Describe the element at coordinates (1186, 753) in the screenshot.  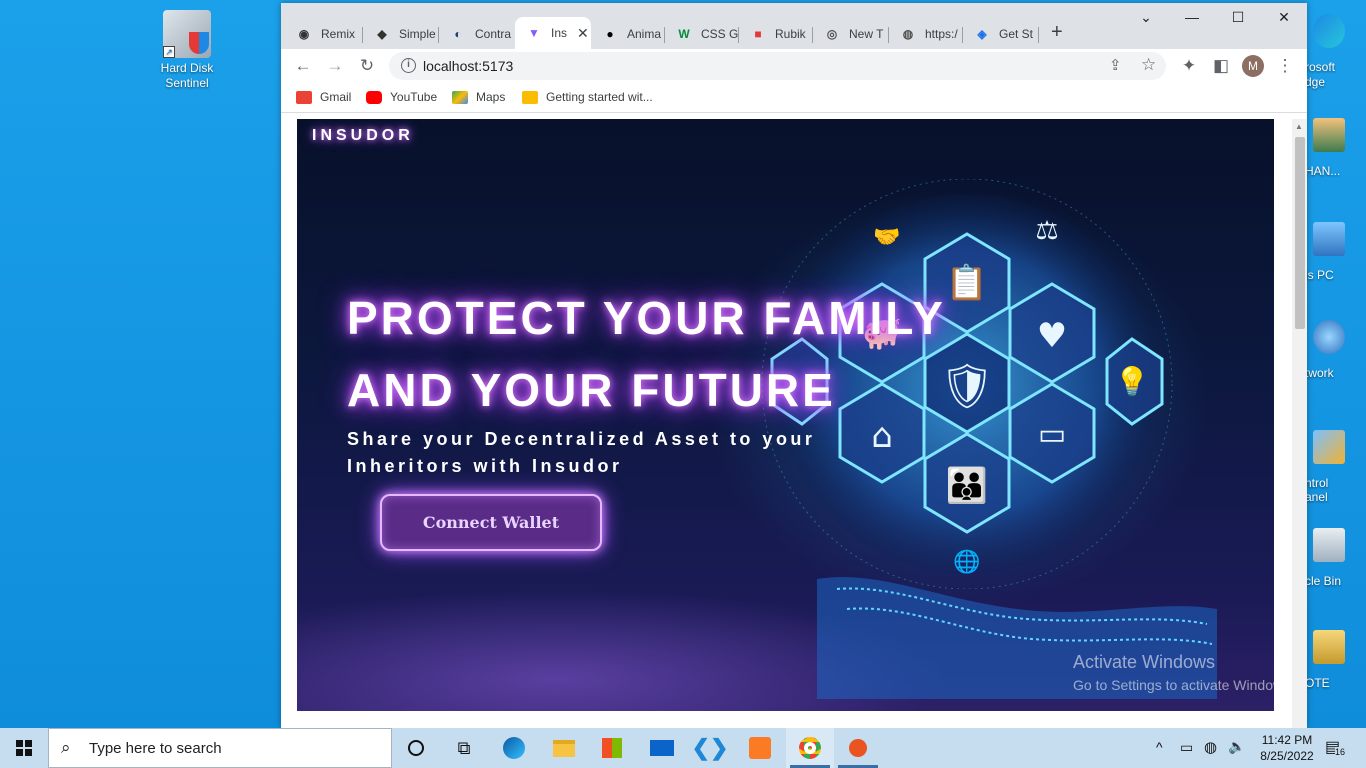
I see `battery-icon: ▭` at that location.